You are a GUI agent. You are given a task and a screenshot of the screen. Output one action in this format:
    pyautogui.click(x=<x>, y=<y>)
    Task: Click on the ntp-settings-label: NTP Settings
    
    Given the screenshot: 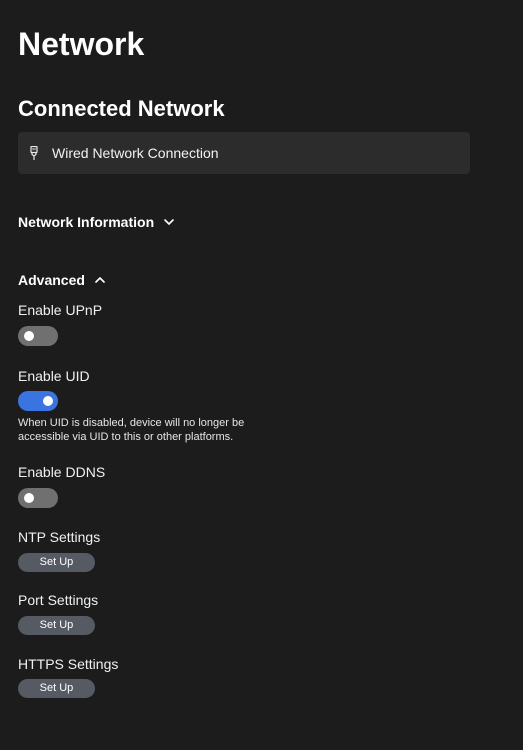 What is the action you would take?
    pyautogui.click(x=59, y=537)
    